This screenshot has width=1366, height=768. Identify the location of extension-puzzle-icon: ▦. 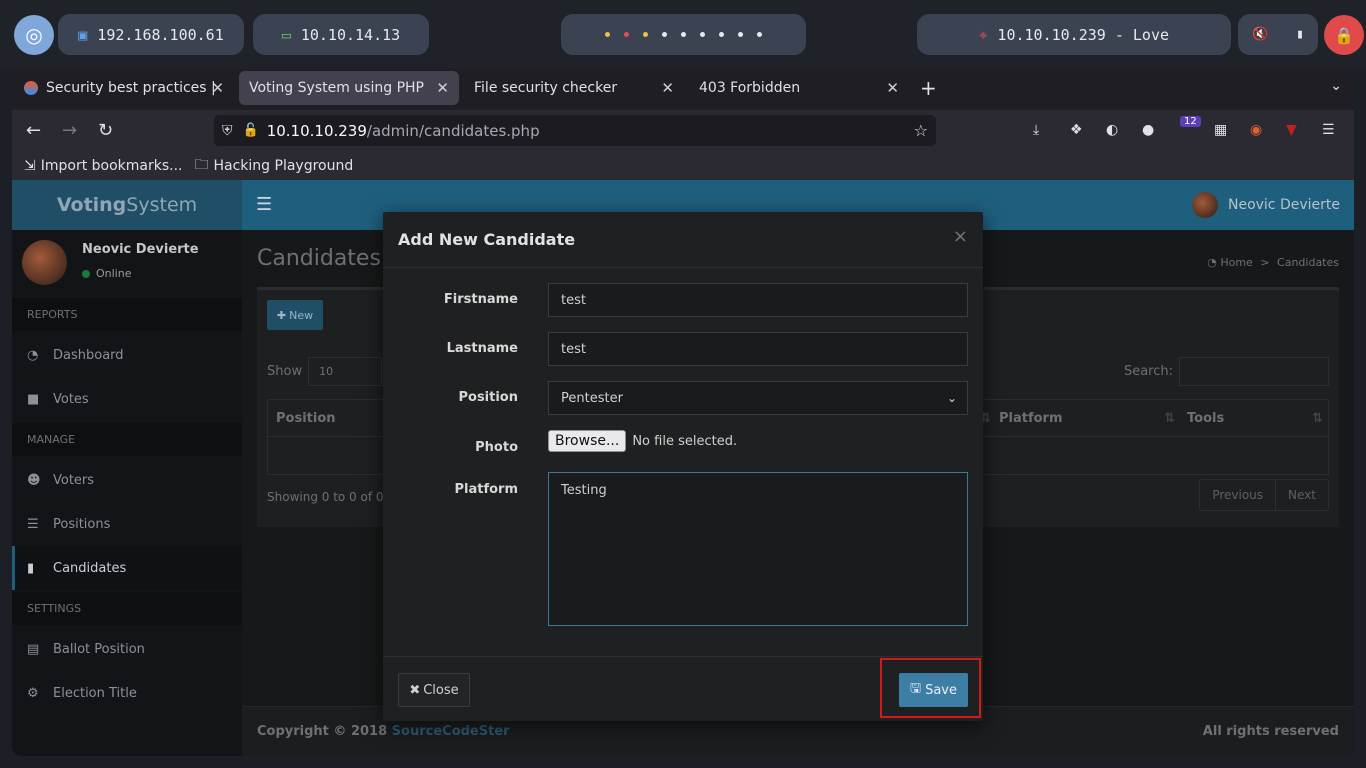
(1220, 130).